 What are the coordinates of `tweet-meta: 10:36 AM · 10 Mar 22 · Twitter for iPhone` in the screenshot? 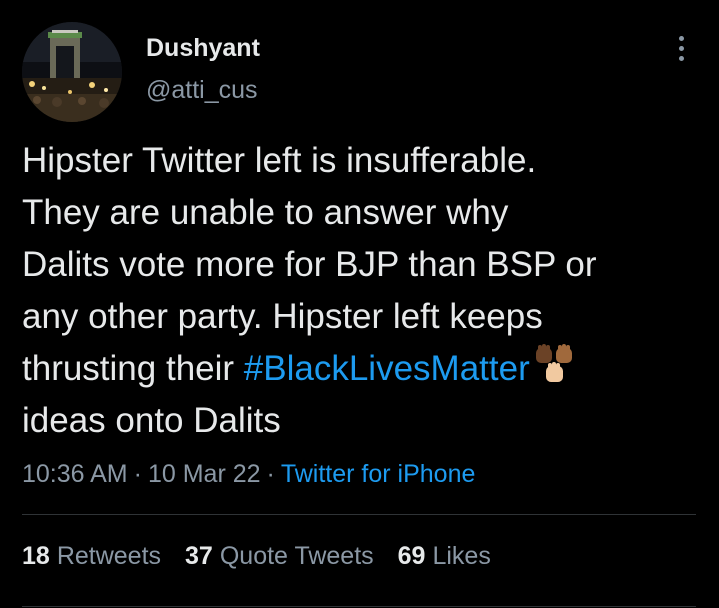 It's located at (248, 474).